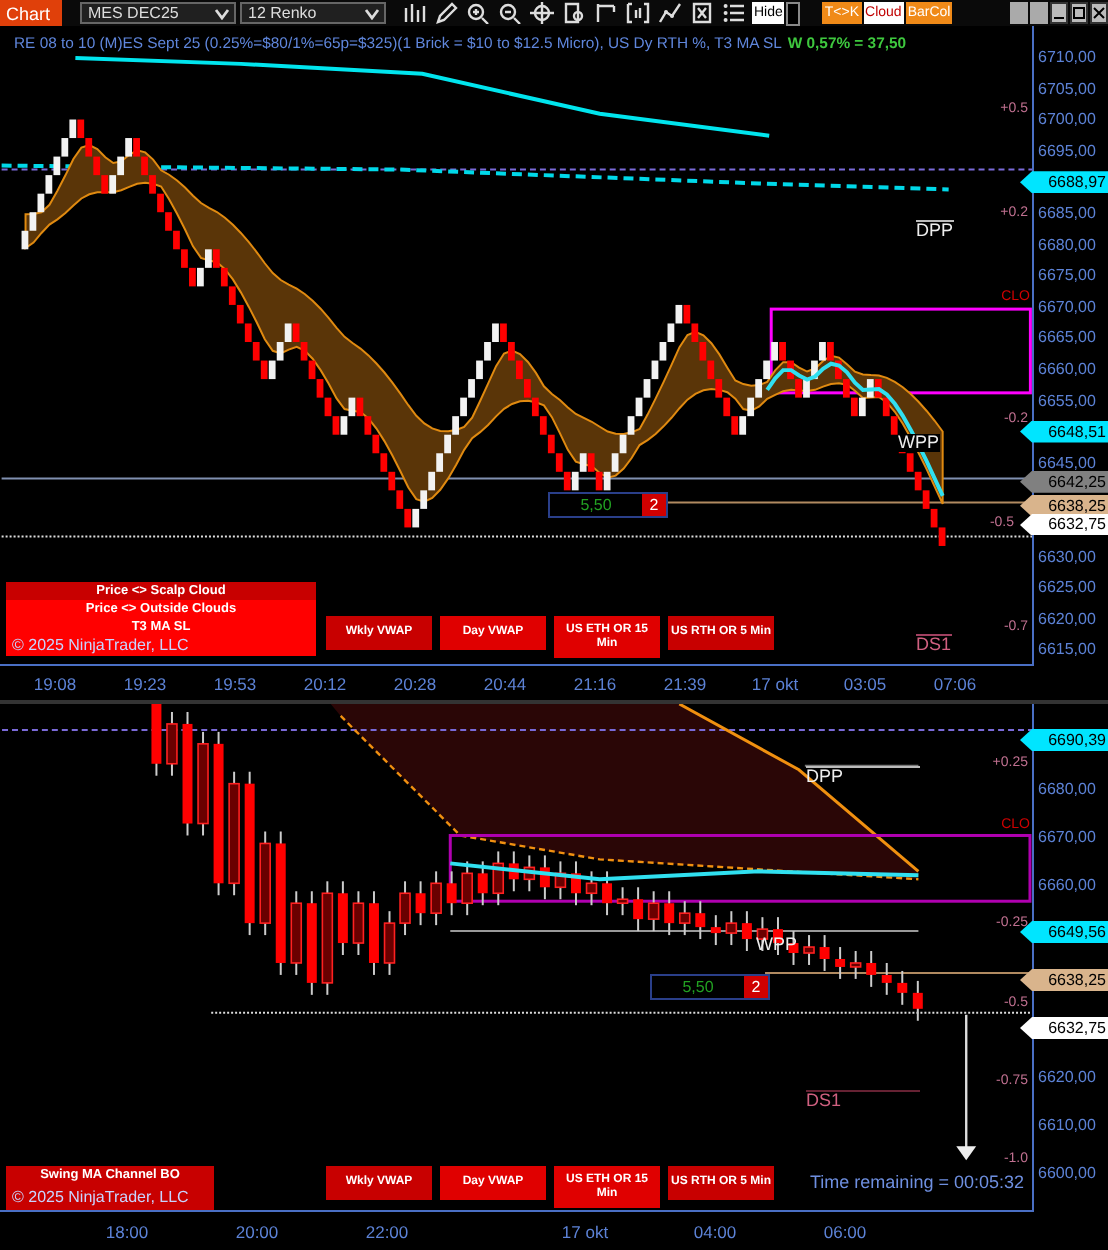 This screenshot has width=1108, height=1250. What do you see at coordinates (1064, 481) in the screenshot?
I see `price-tag: 6642,25` at bounding box center [1064, 481].